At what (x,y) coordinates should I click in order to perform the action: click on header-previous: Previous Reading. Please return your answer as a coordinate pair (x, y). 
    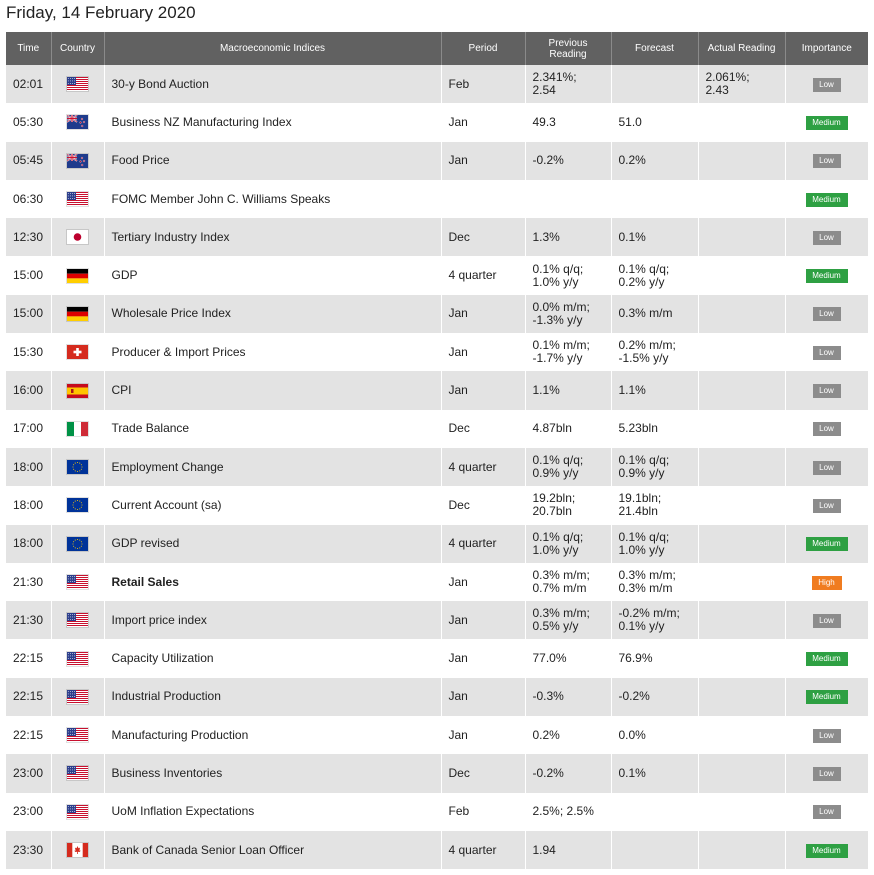
    Looking at the image, I should click on (568, 48).